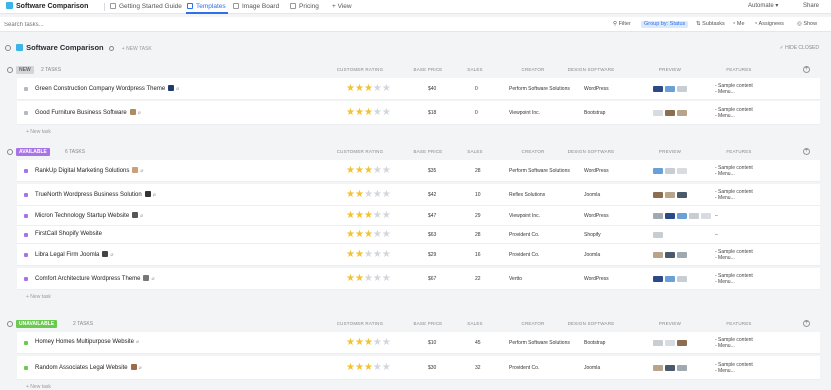  What do you see at coordinates (515, 279) in the screenshot?
I see `creator: Vertto` at bounding box center [515, 279].